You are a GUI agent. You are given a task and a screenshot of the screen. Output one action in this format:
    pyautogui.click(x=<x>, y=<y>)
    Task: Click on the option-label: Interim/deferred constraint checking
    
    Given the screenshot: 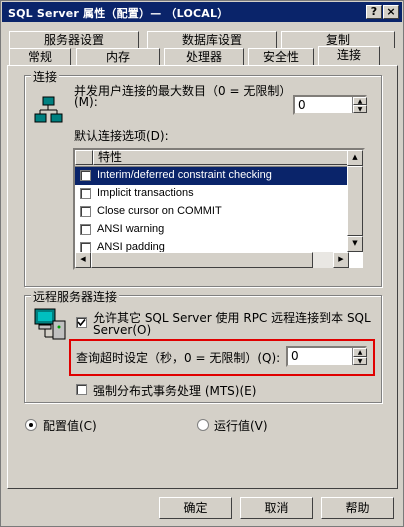 What is the action you would take?
    pyautogui.click(x=184, y=175)
    